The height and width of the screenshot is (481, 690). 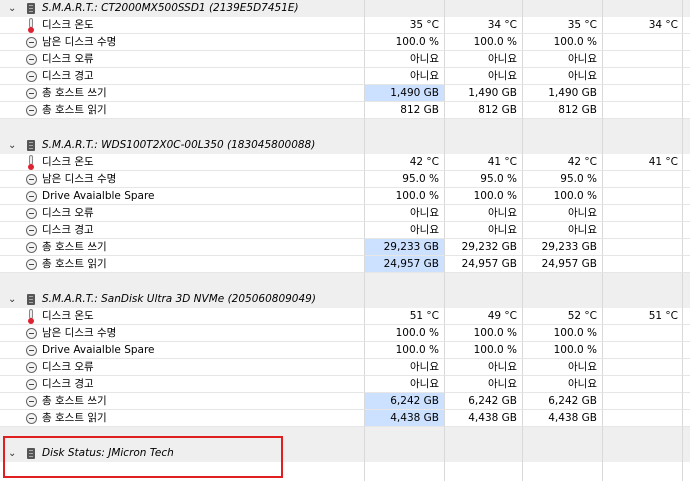 What do you see at coordinates (484, 25) in the screenshot?
I see `value-cell-2: 34 °C` at bounding box center [484, 25].